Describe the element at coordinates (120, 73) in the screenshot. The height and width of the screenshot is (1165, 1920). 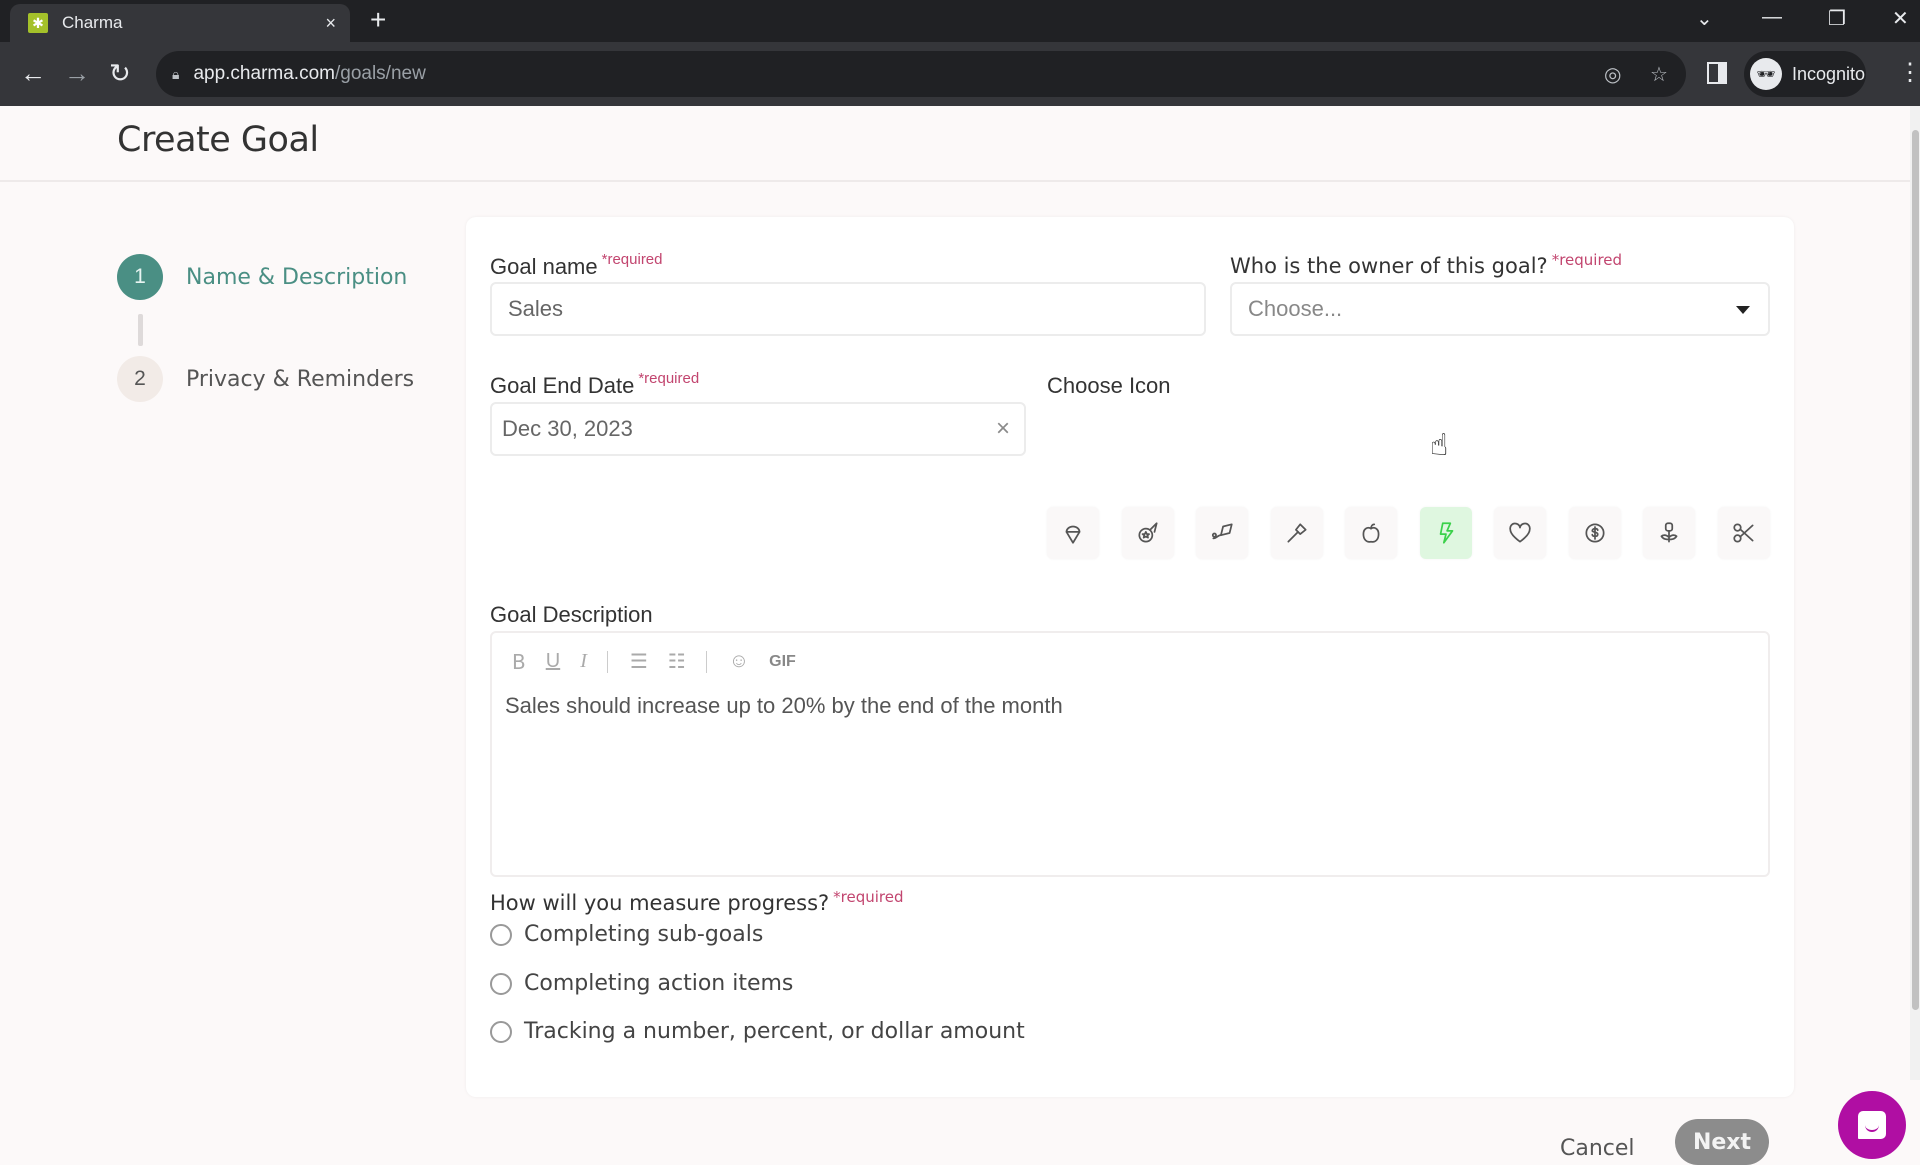
I see `reload-icon: ↻` at that location.